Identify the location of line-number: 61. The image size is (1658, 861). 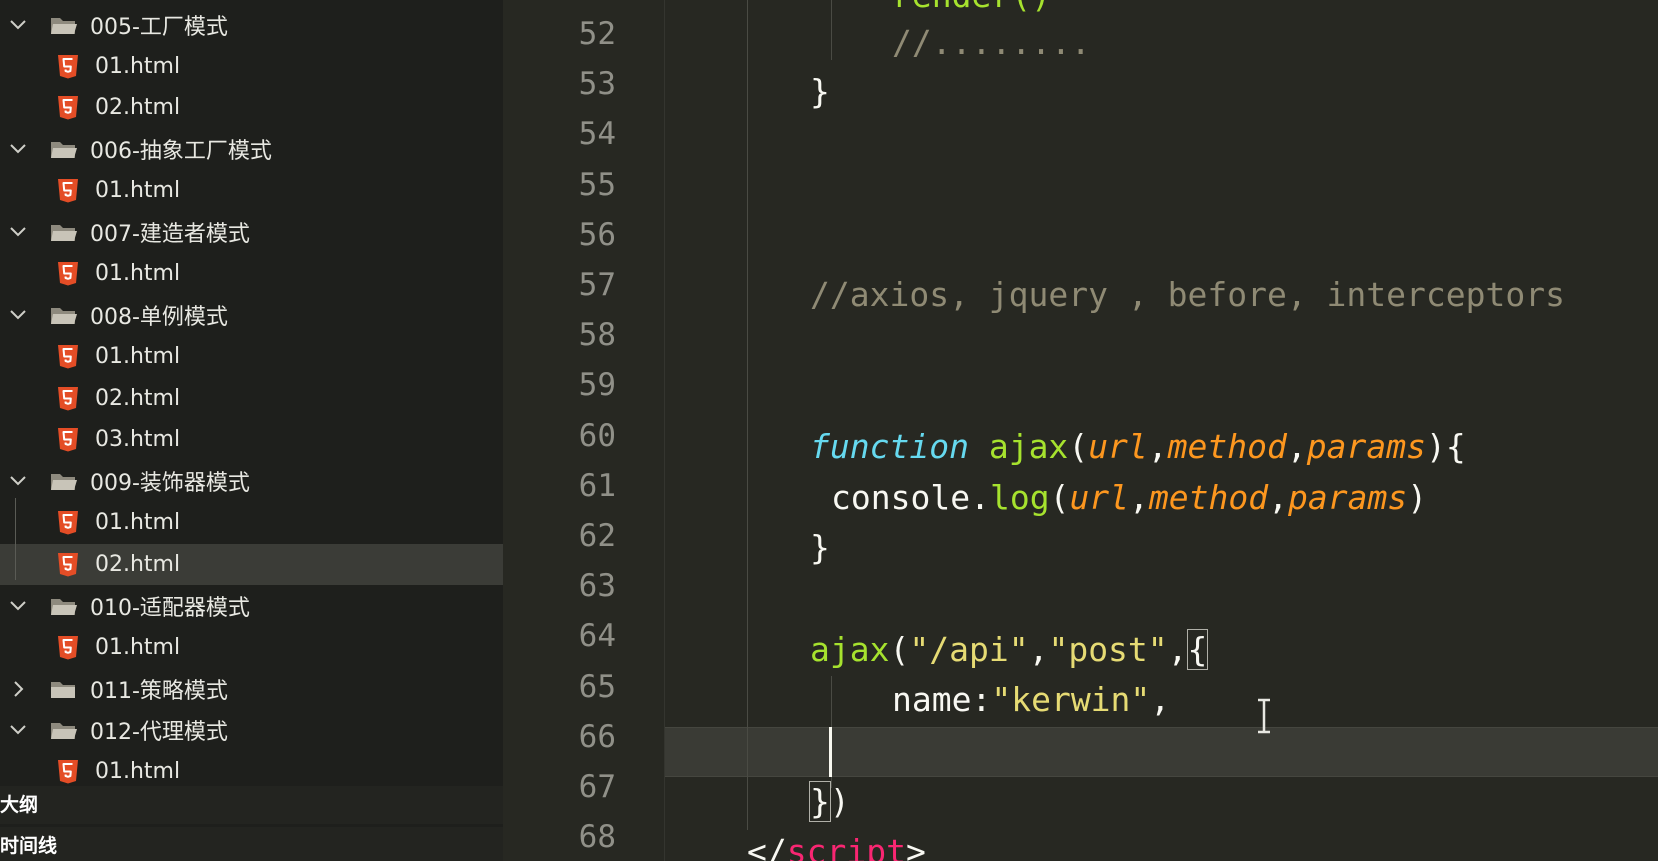
(597, 485).